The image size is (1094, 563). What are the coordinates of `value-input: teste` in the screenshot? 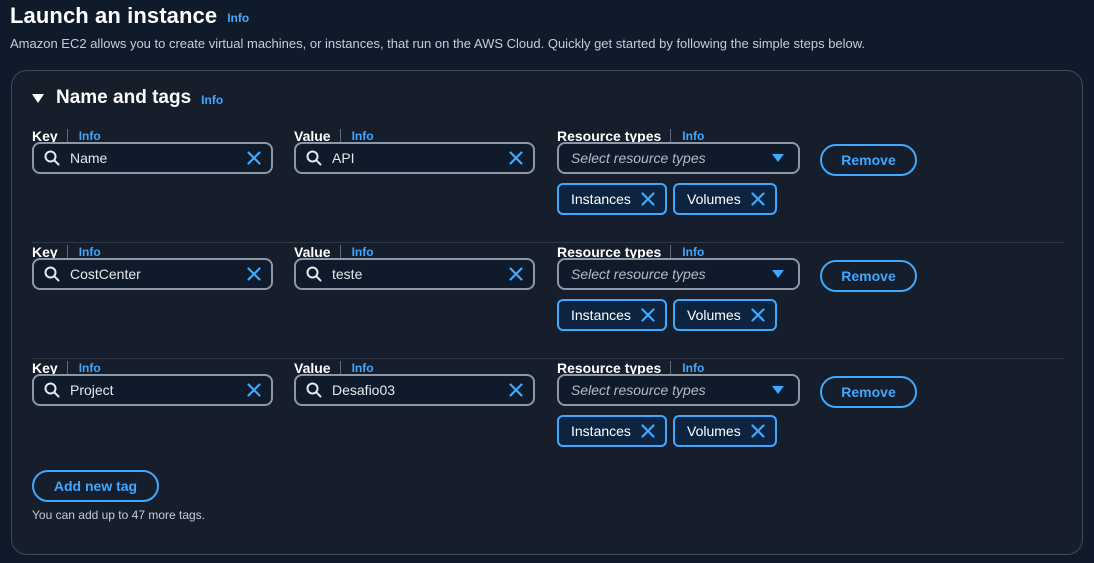 It's located at (414, 274).